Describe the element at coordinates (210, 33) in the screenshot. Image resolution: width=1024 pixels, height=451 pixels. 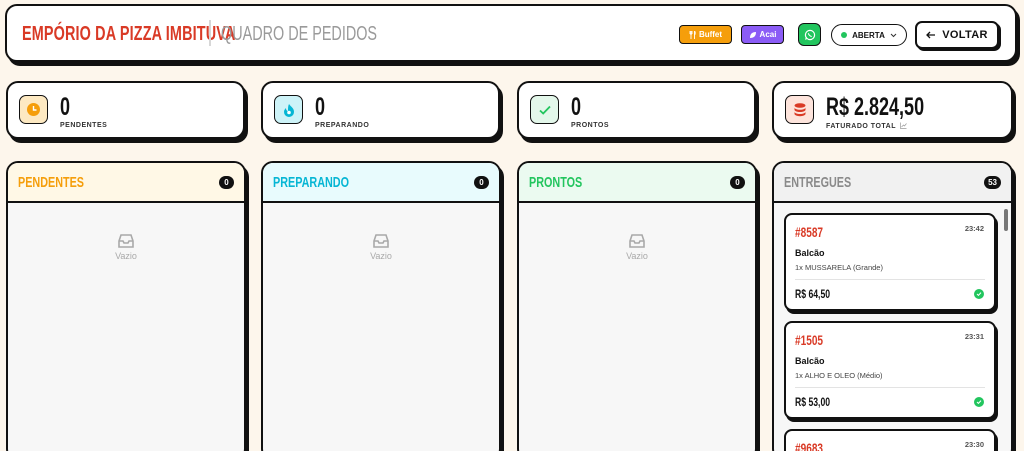
I see `header-divider` at that location.